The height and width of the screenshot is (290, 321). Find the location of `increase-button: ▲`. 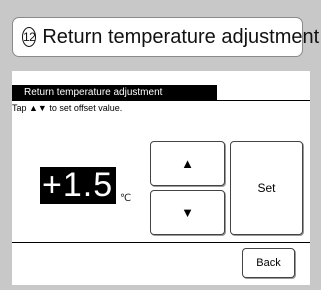

increase-button: ▲ is located at coordinates (187, 163).